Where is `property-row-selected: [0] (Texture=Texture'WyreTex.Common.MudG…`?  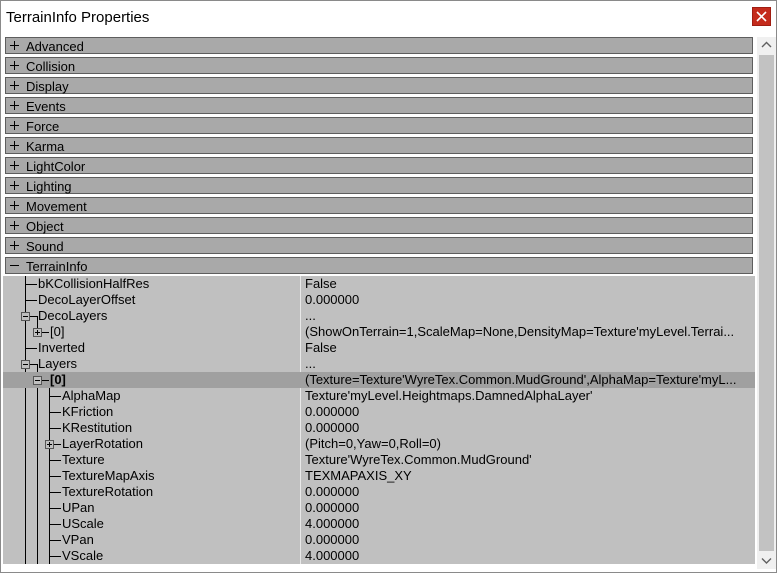
property-row-selected: [0] (Texture=Texture'WyreTex.Common.MudG… is located at coordinates (379, 380).